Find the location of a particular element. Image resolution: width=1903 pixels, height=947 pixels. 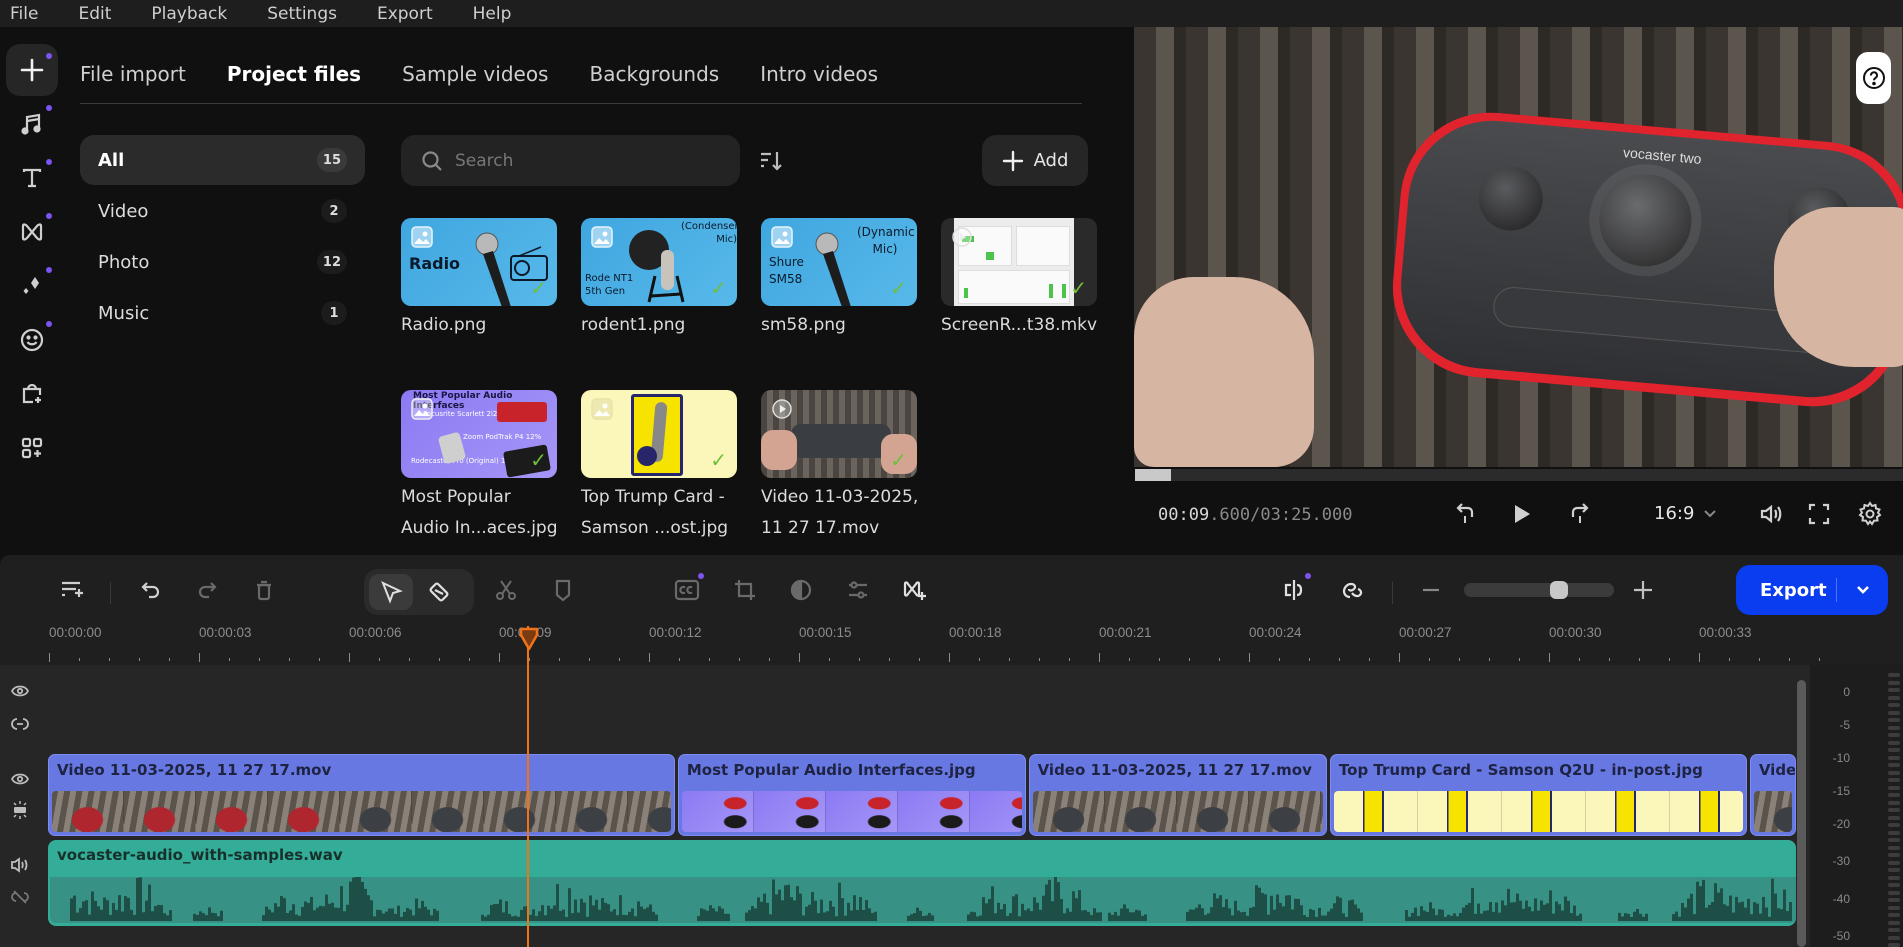

video-clip: Most Popular Audio Interfaces.jpg is located at coordinates (852, 795).